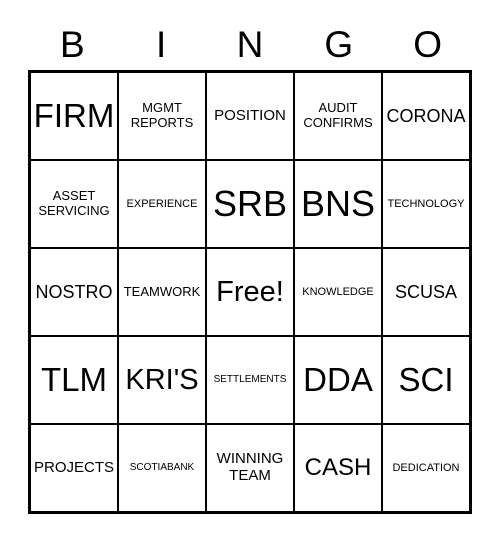 Image resolution: width=501 pixels, height=544 pixels. I want to click on bingo-cell: MGMT REPORTS, so click(162, 116).